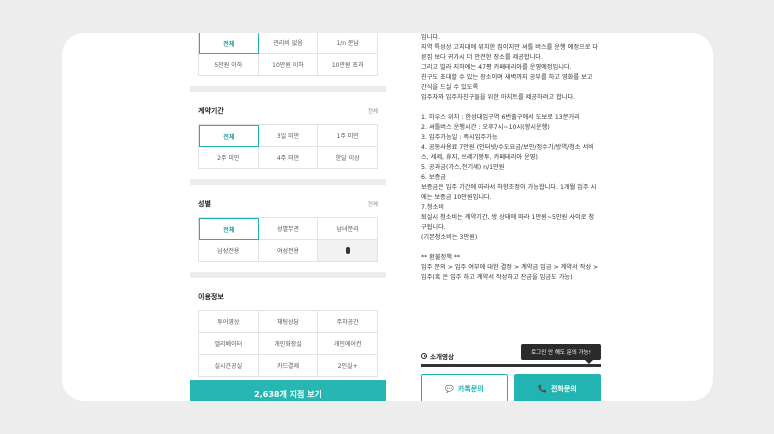 This screenshot has height=434, width=774. Describe the element at coordinates (229, 43) in the screenshot. I see `price-option-all: 전체` at that location.